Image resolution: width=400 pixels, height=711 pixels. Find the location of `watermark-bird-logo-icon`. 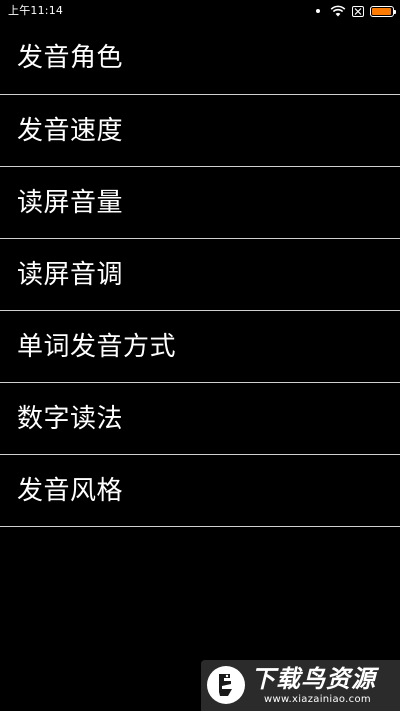

watermark-bird-logo-icon is located at coordinates (226, 685).